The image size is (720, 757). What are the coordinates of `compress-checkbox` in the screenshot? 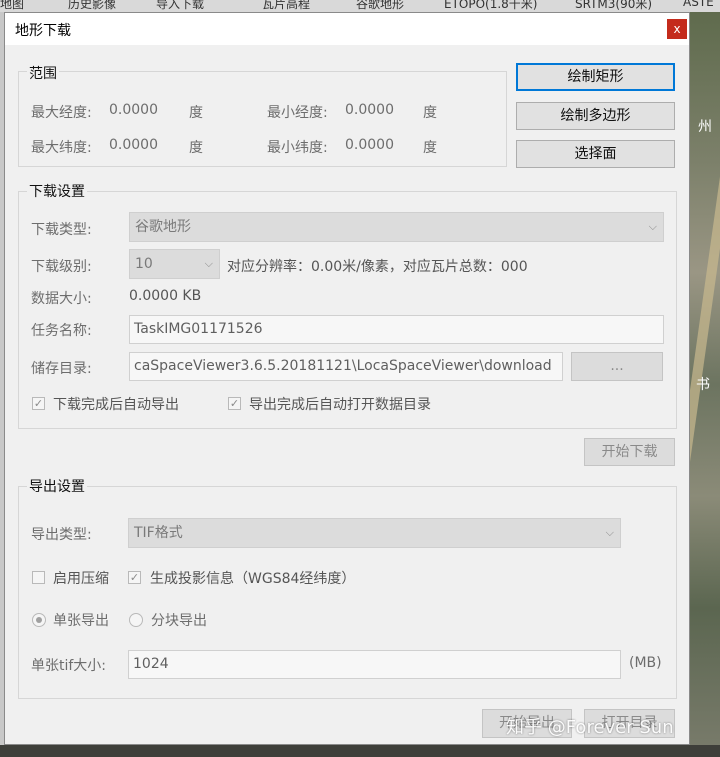 It's located at (38, 577).